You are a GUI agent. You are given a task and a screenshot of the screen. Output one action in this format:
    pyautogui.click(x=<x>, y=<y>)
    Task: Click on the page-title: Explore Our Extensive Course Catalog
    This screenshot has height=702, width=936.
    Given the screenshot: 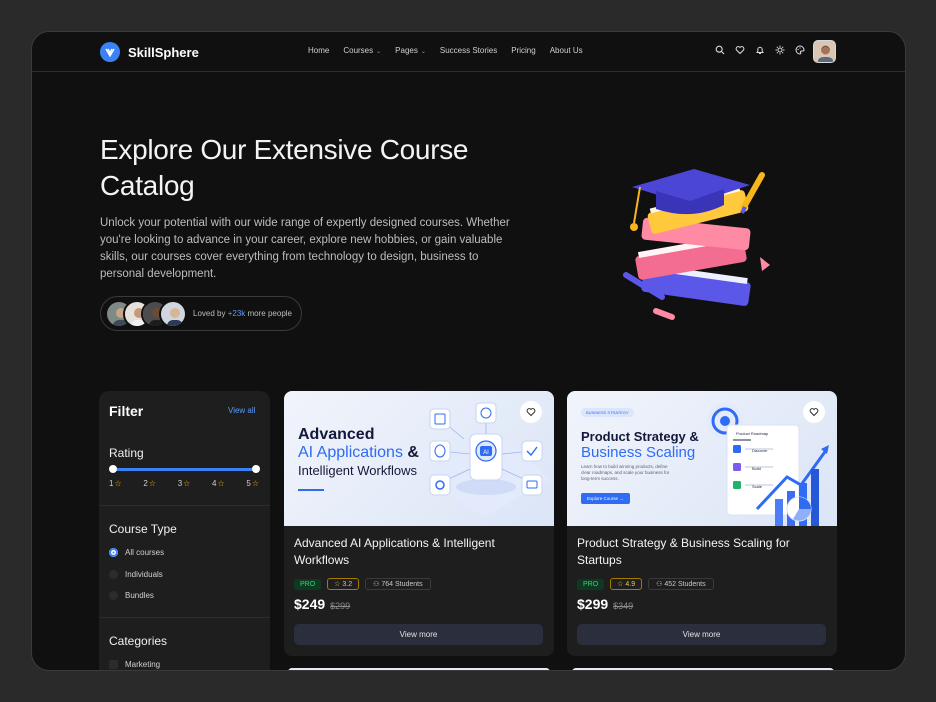 What is the action you would take?
    pyautogui.click(x=284, y=167)
    